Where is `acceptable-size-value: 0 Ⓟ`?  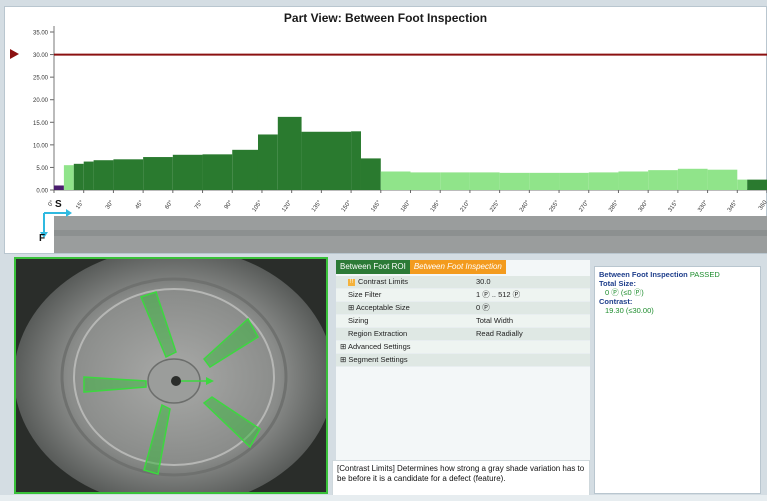
acceptable-size-value: 0 Ⓟ is located at coordinates (530, 308).